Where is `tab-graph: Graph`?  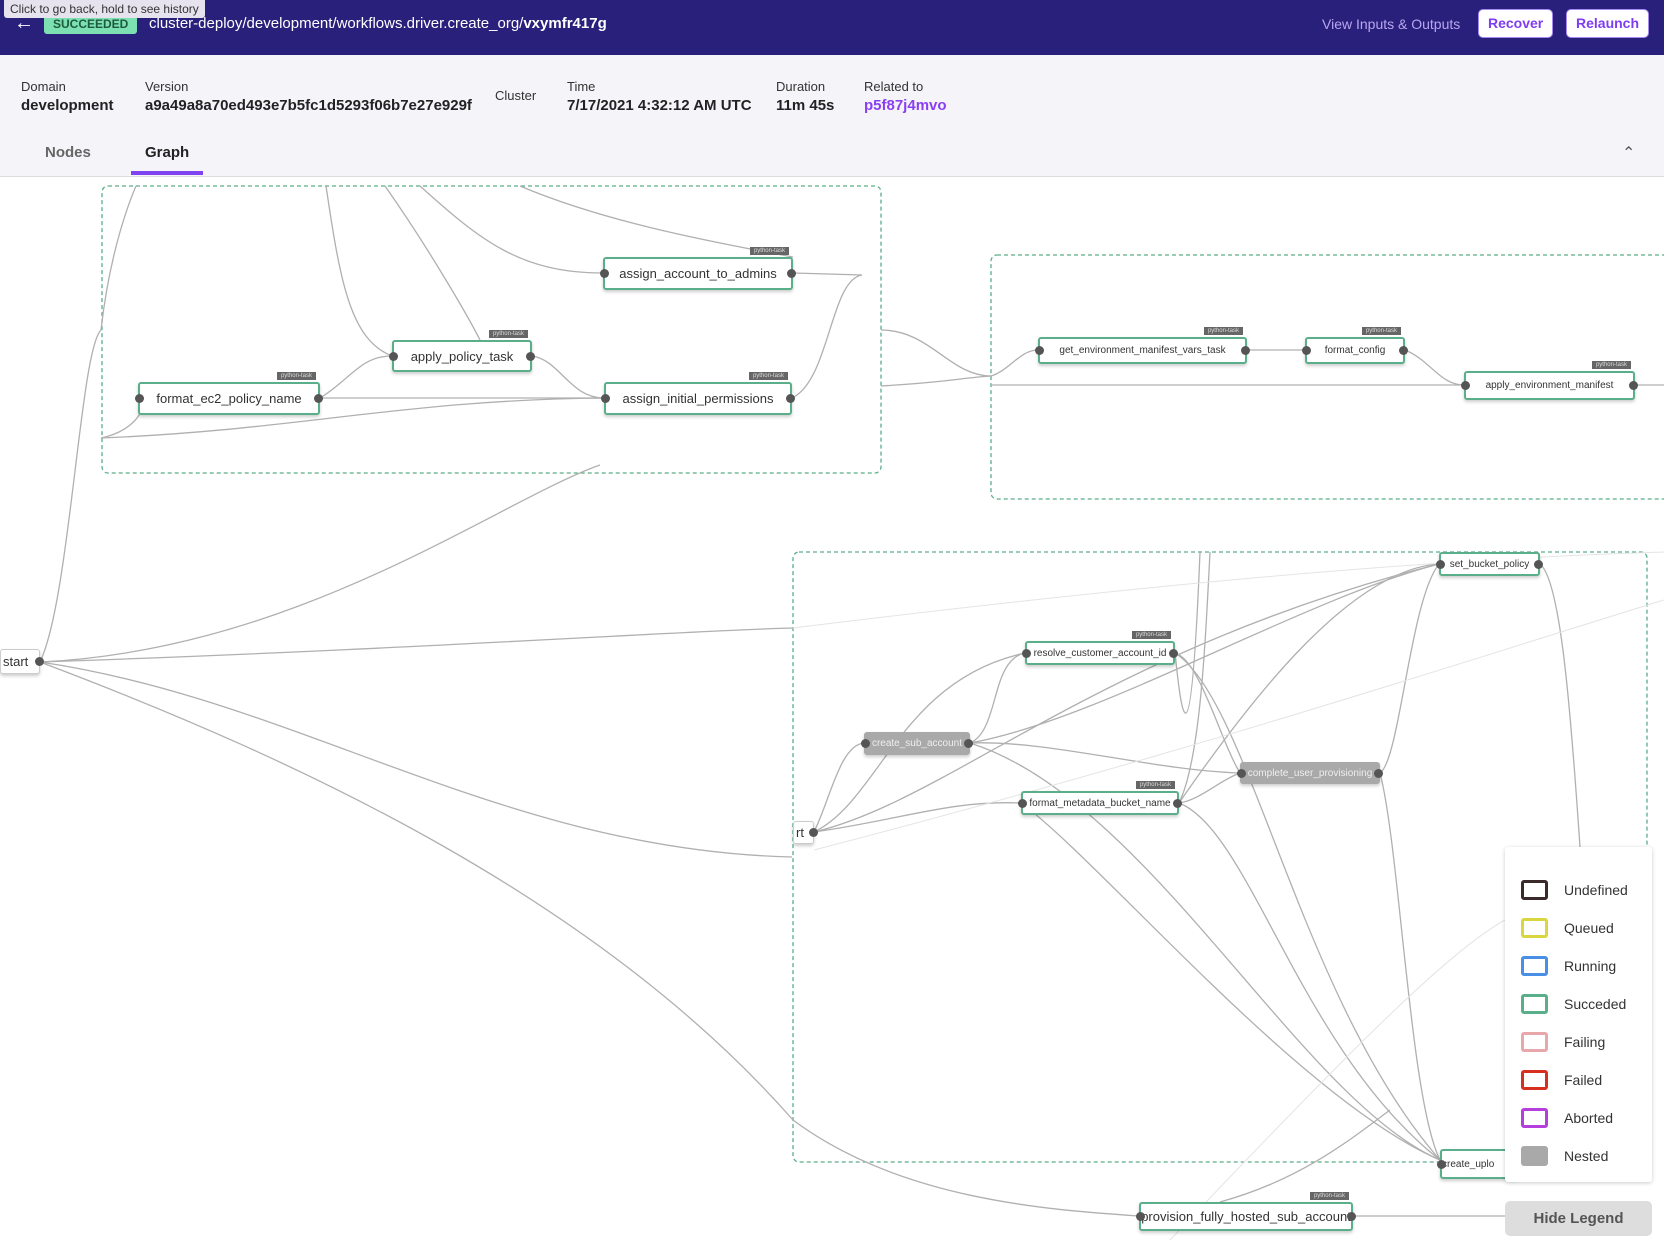 tab-graph: Graph is located at coordinates (167, 159).